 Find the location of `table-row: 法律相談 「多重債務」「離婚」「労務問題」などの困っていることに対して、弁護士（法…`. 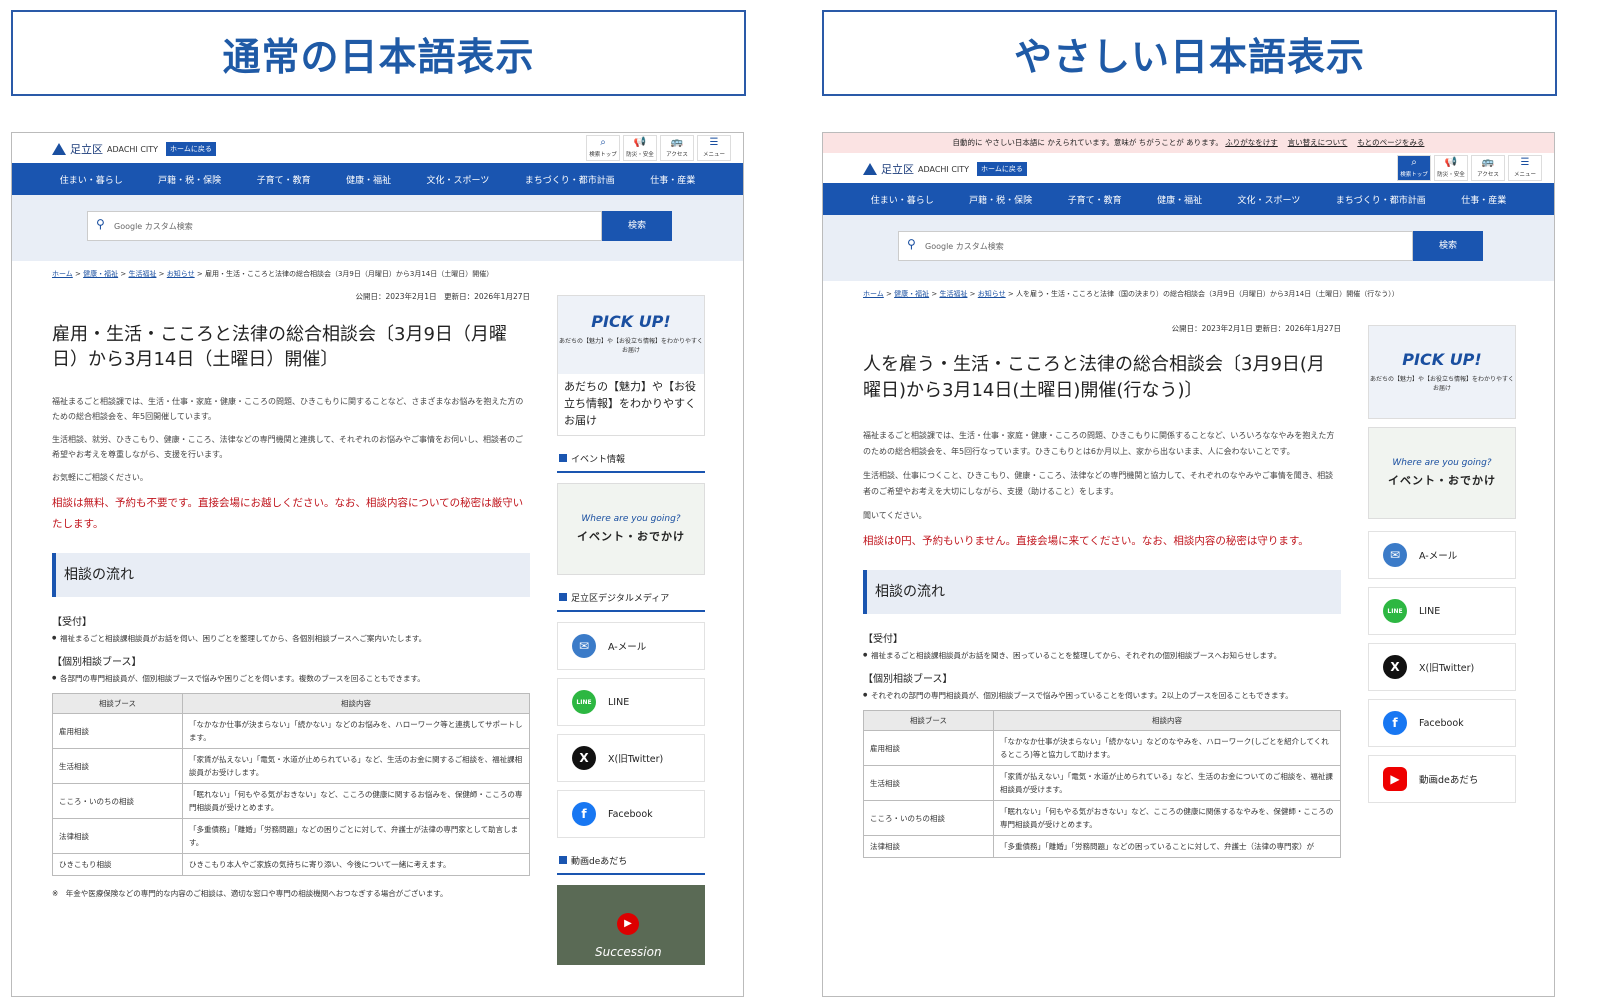

table-row: 法律相談 「多重債務」「離婚」「労務問題」などの困っていることに対して、弁護士（法… is located at coordinates (1102, 846).